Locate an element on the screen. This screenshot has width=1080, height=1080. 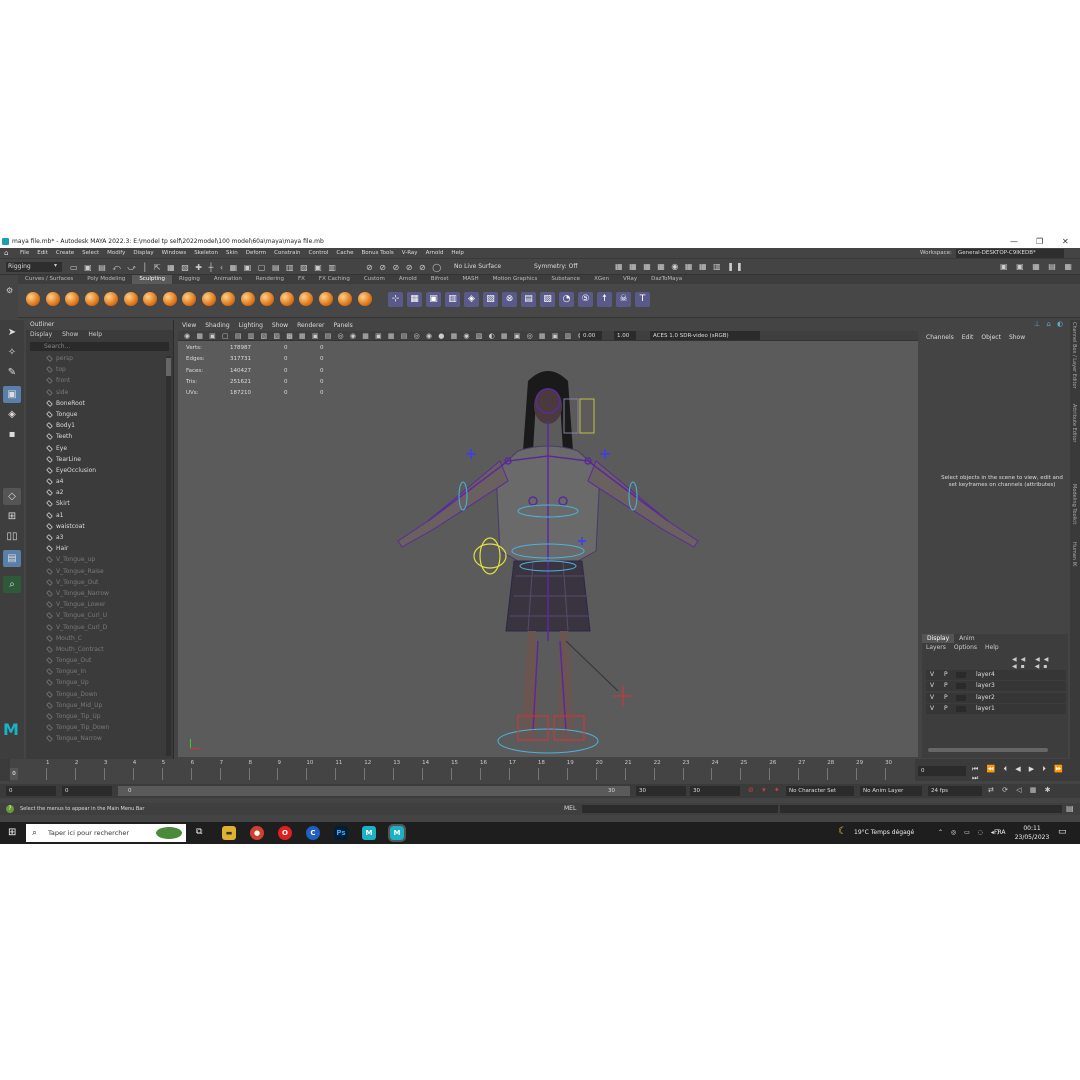
layer-scrollbar is located at coordinates (988, 750).